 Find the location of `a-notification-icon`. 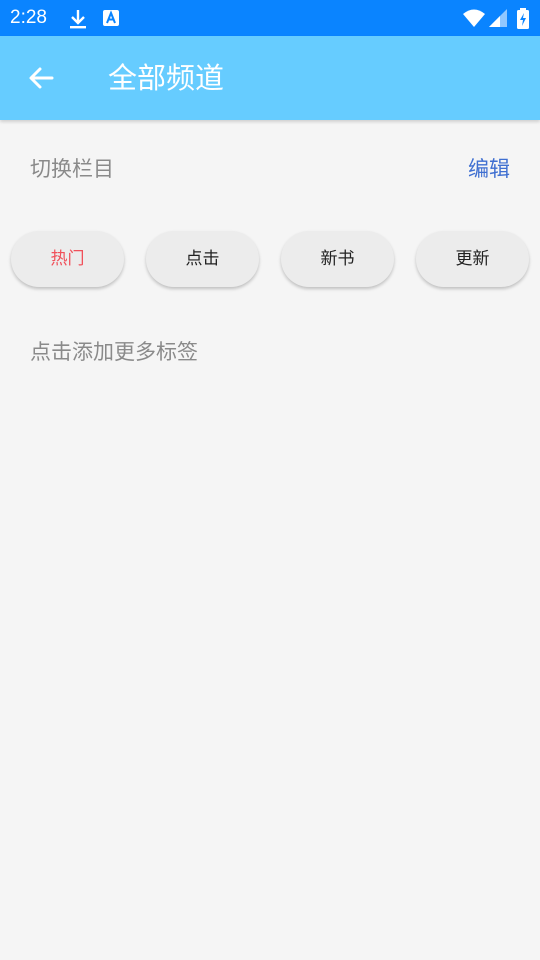

a-notification-icon is located at coordinates (111, 18).